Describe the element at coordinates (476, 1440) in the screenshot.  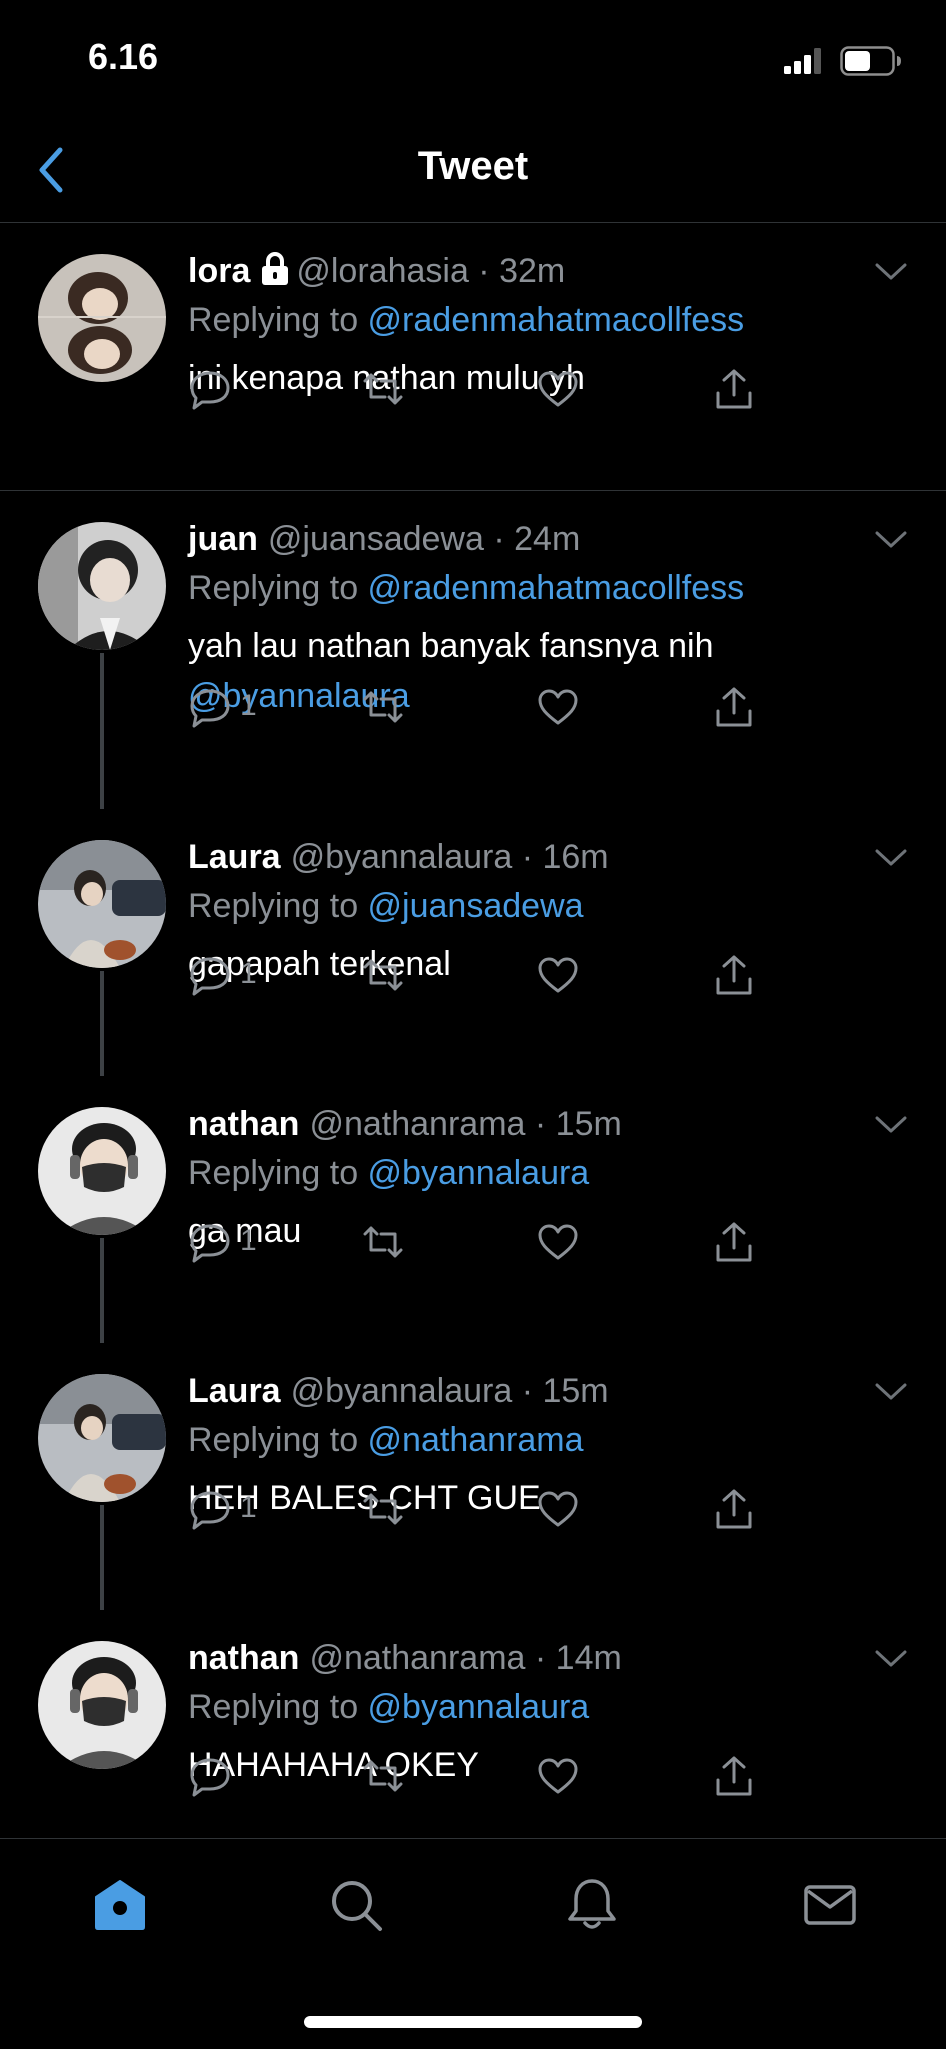
I see `mention-link: @nathanrama` at that location.